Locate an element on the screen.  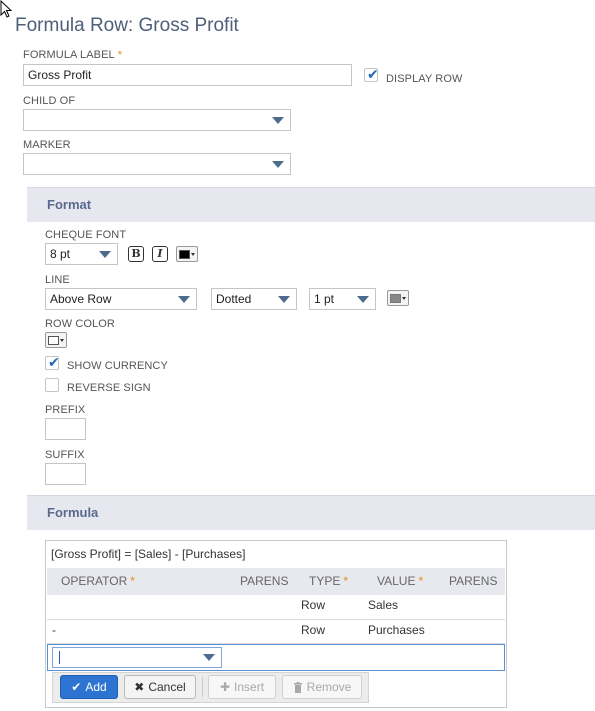
formula-label-input: Gross Profit is located at coordinates (187, 75).